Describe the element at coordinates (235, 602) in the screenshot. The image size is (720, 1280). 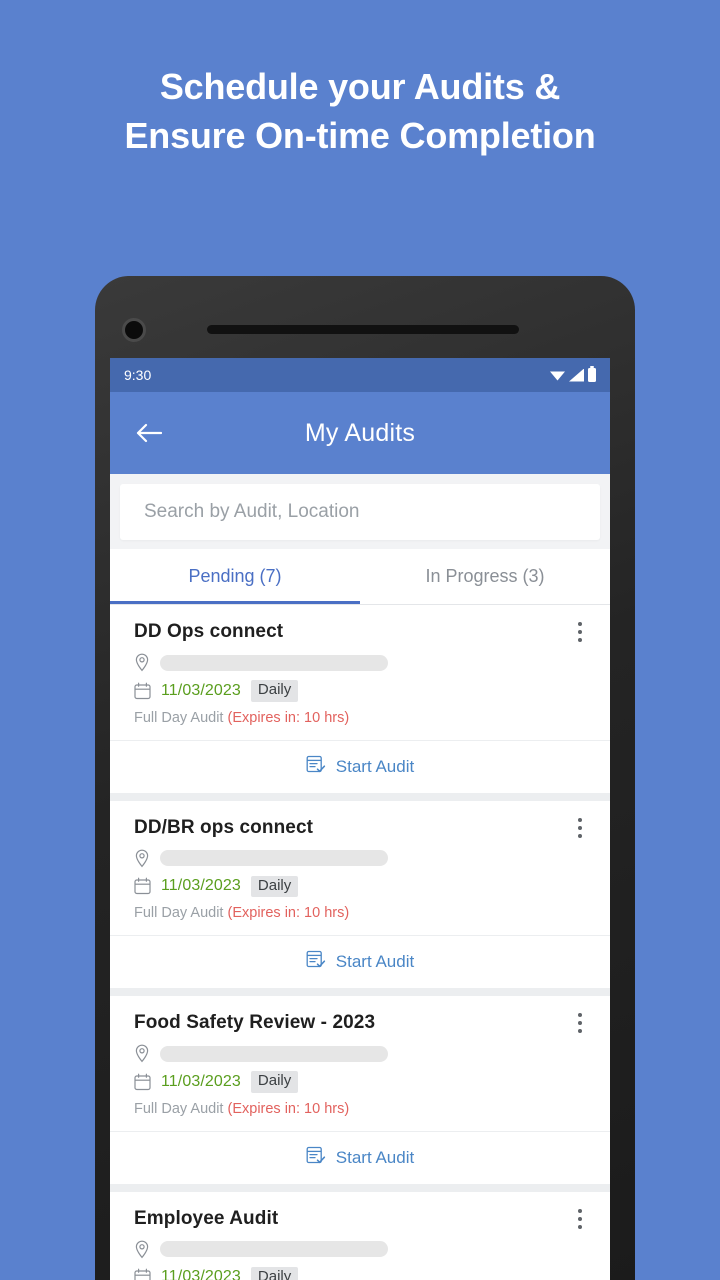
I see `tab-active-indicator` at that location.